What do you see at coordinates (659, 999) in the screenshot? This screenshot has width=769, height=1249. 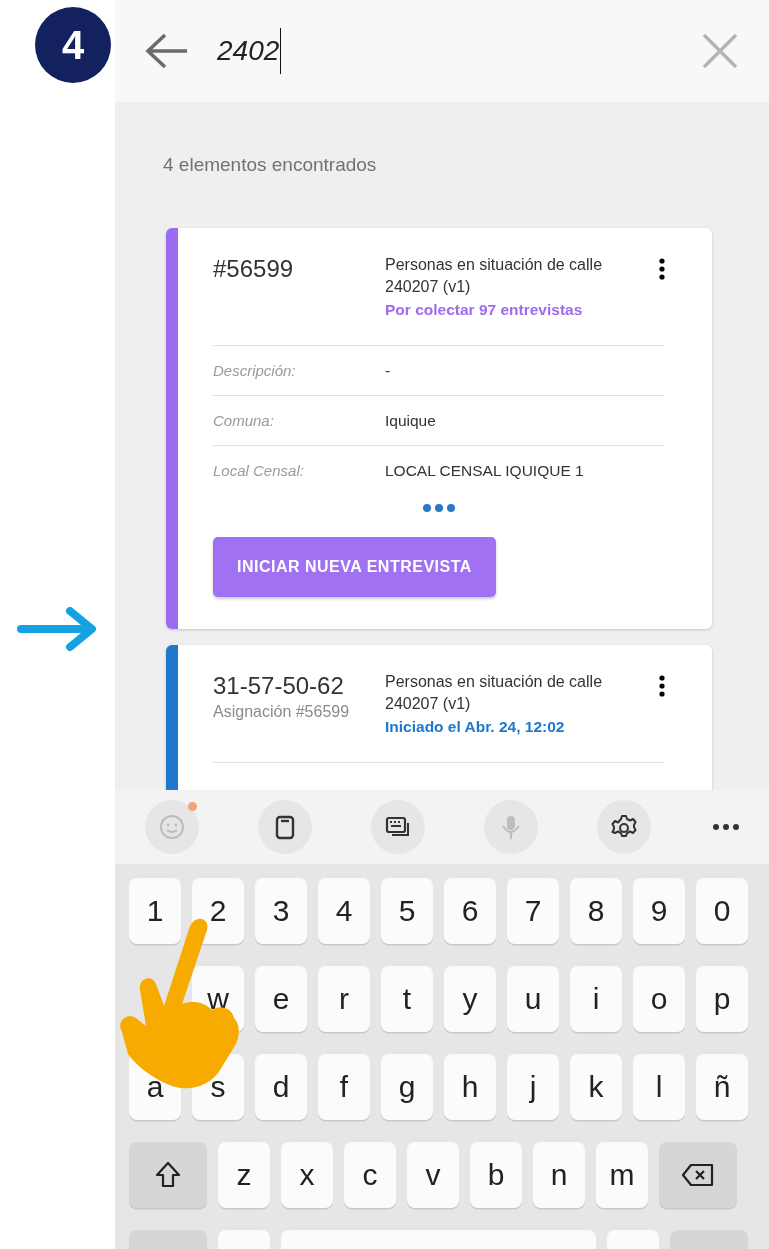 I see `keyboard-key: o` at bounding box center [659, 999].